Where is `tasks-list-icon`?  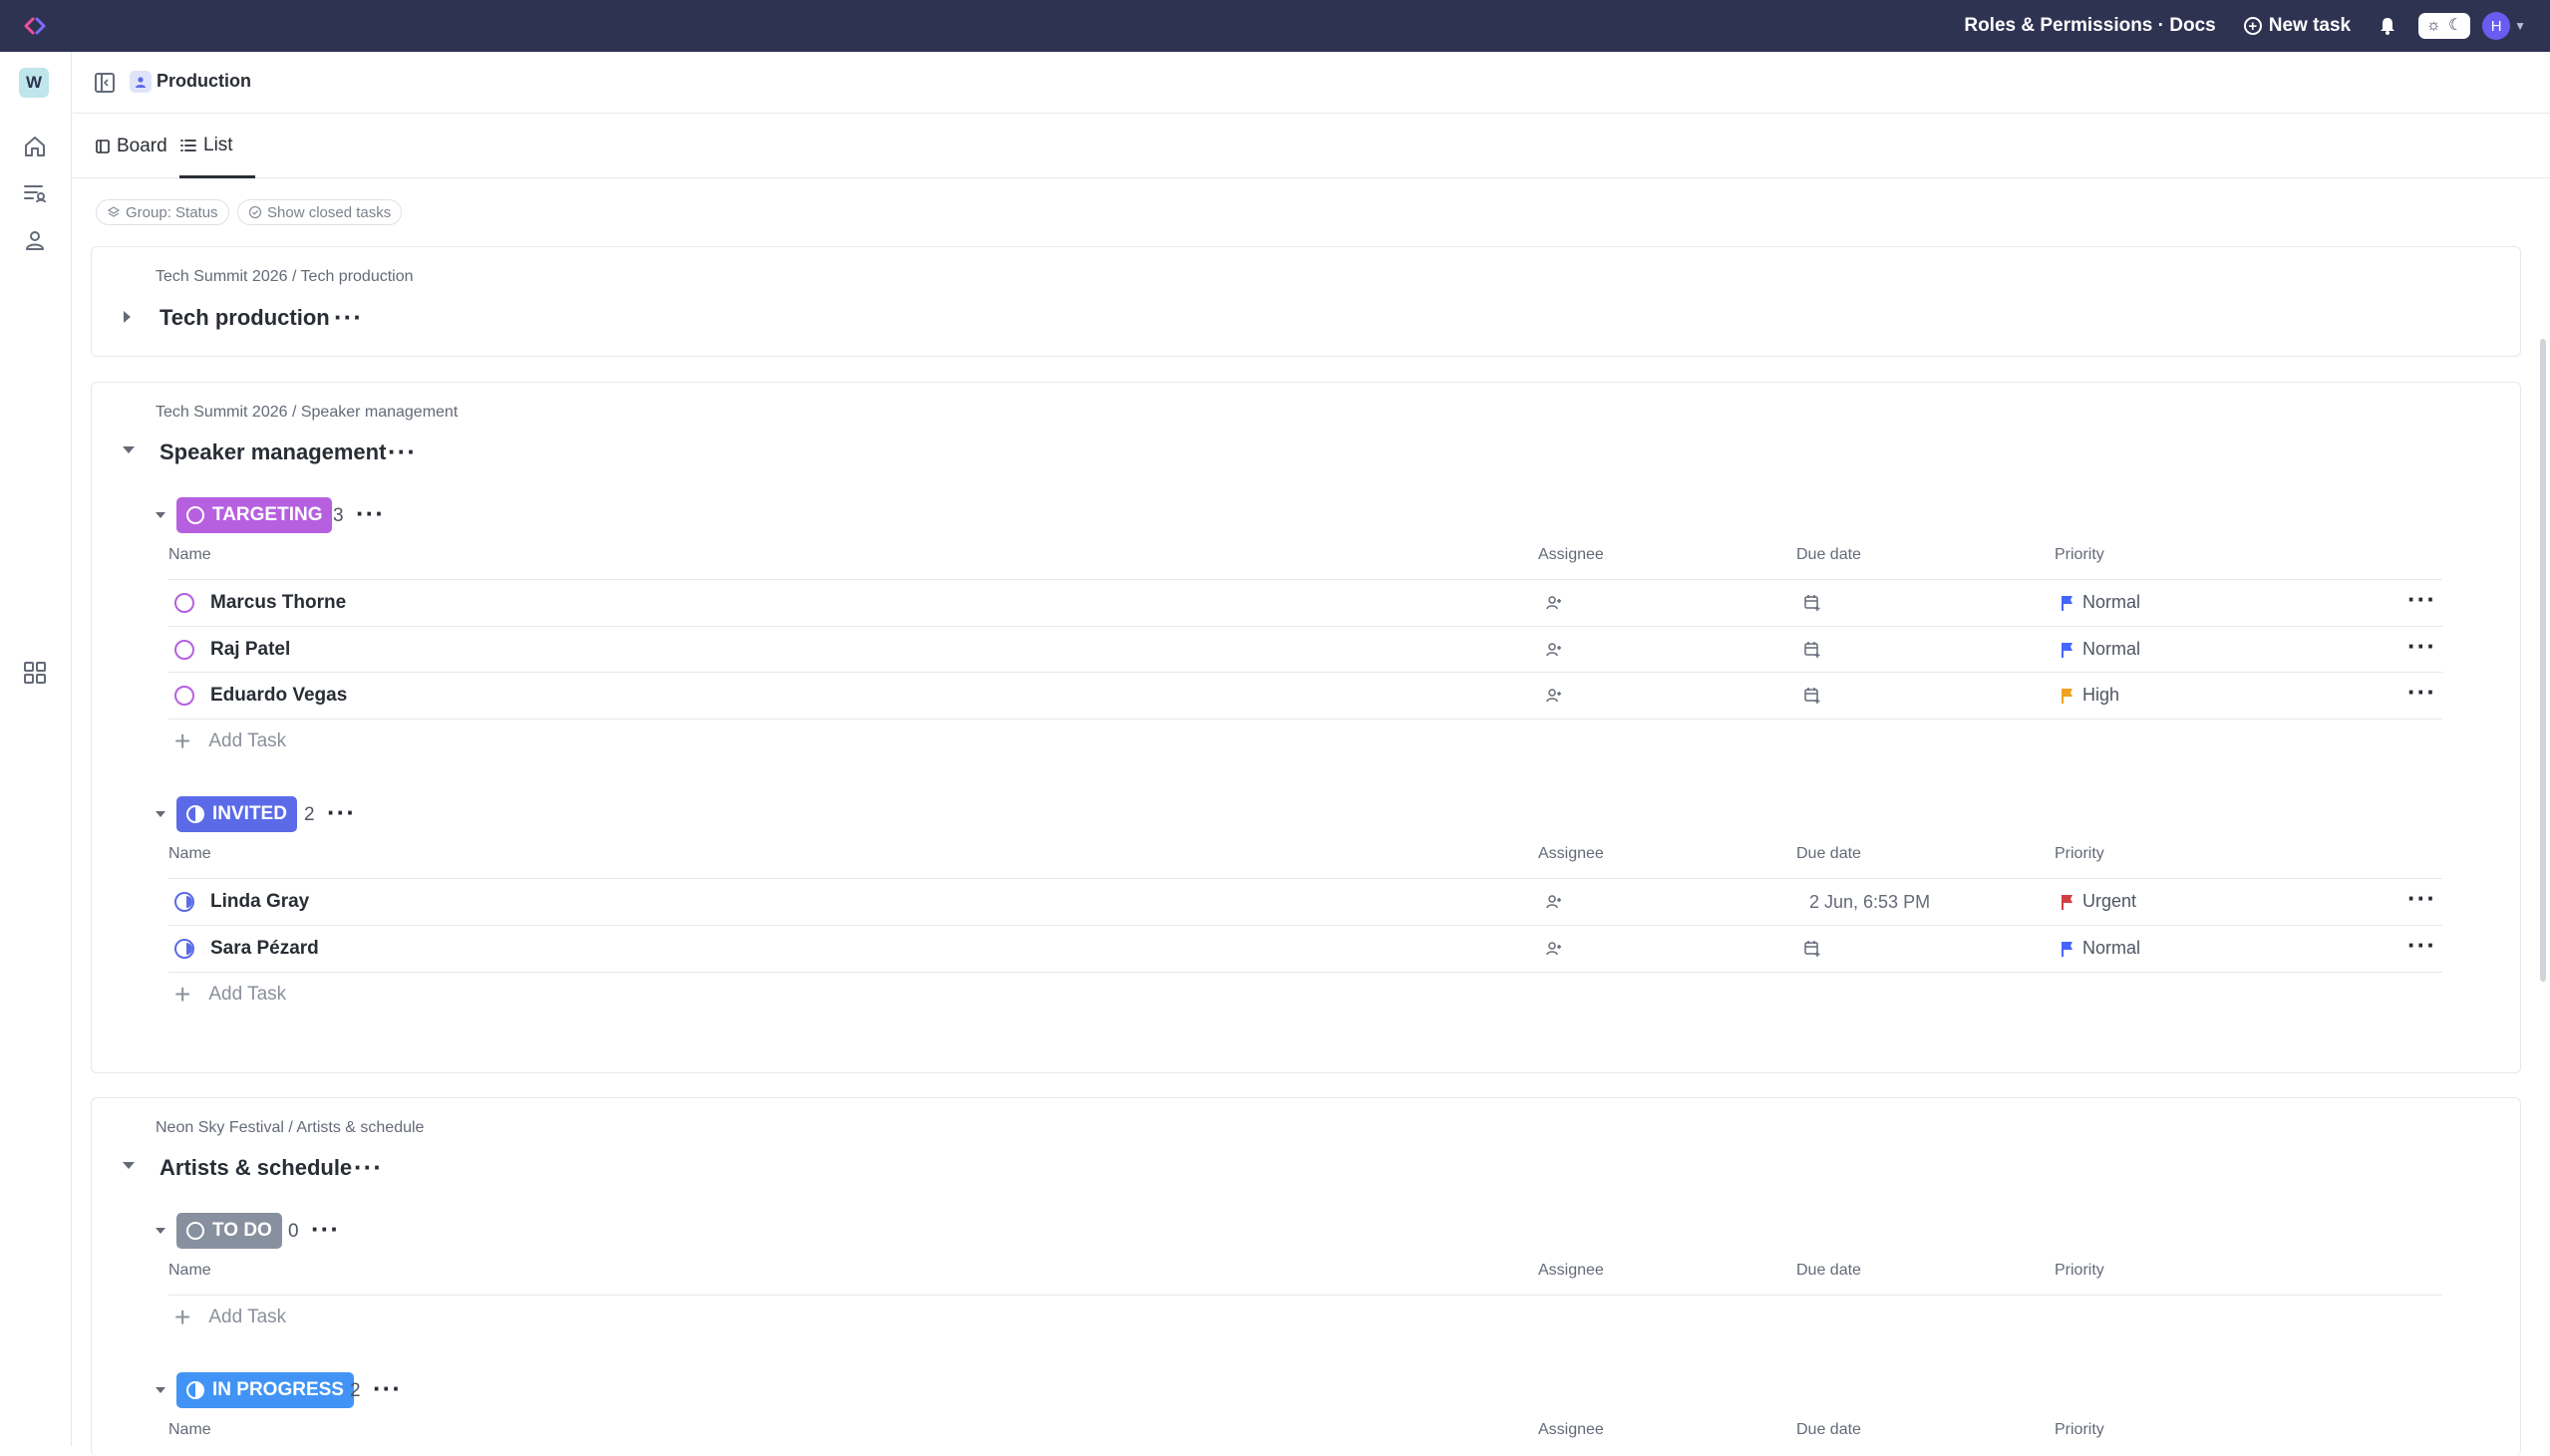
tasks-list-icon is located at coordinates (35, 193).